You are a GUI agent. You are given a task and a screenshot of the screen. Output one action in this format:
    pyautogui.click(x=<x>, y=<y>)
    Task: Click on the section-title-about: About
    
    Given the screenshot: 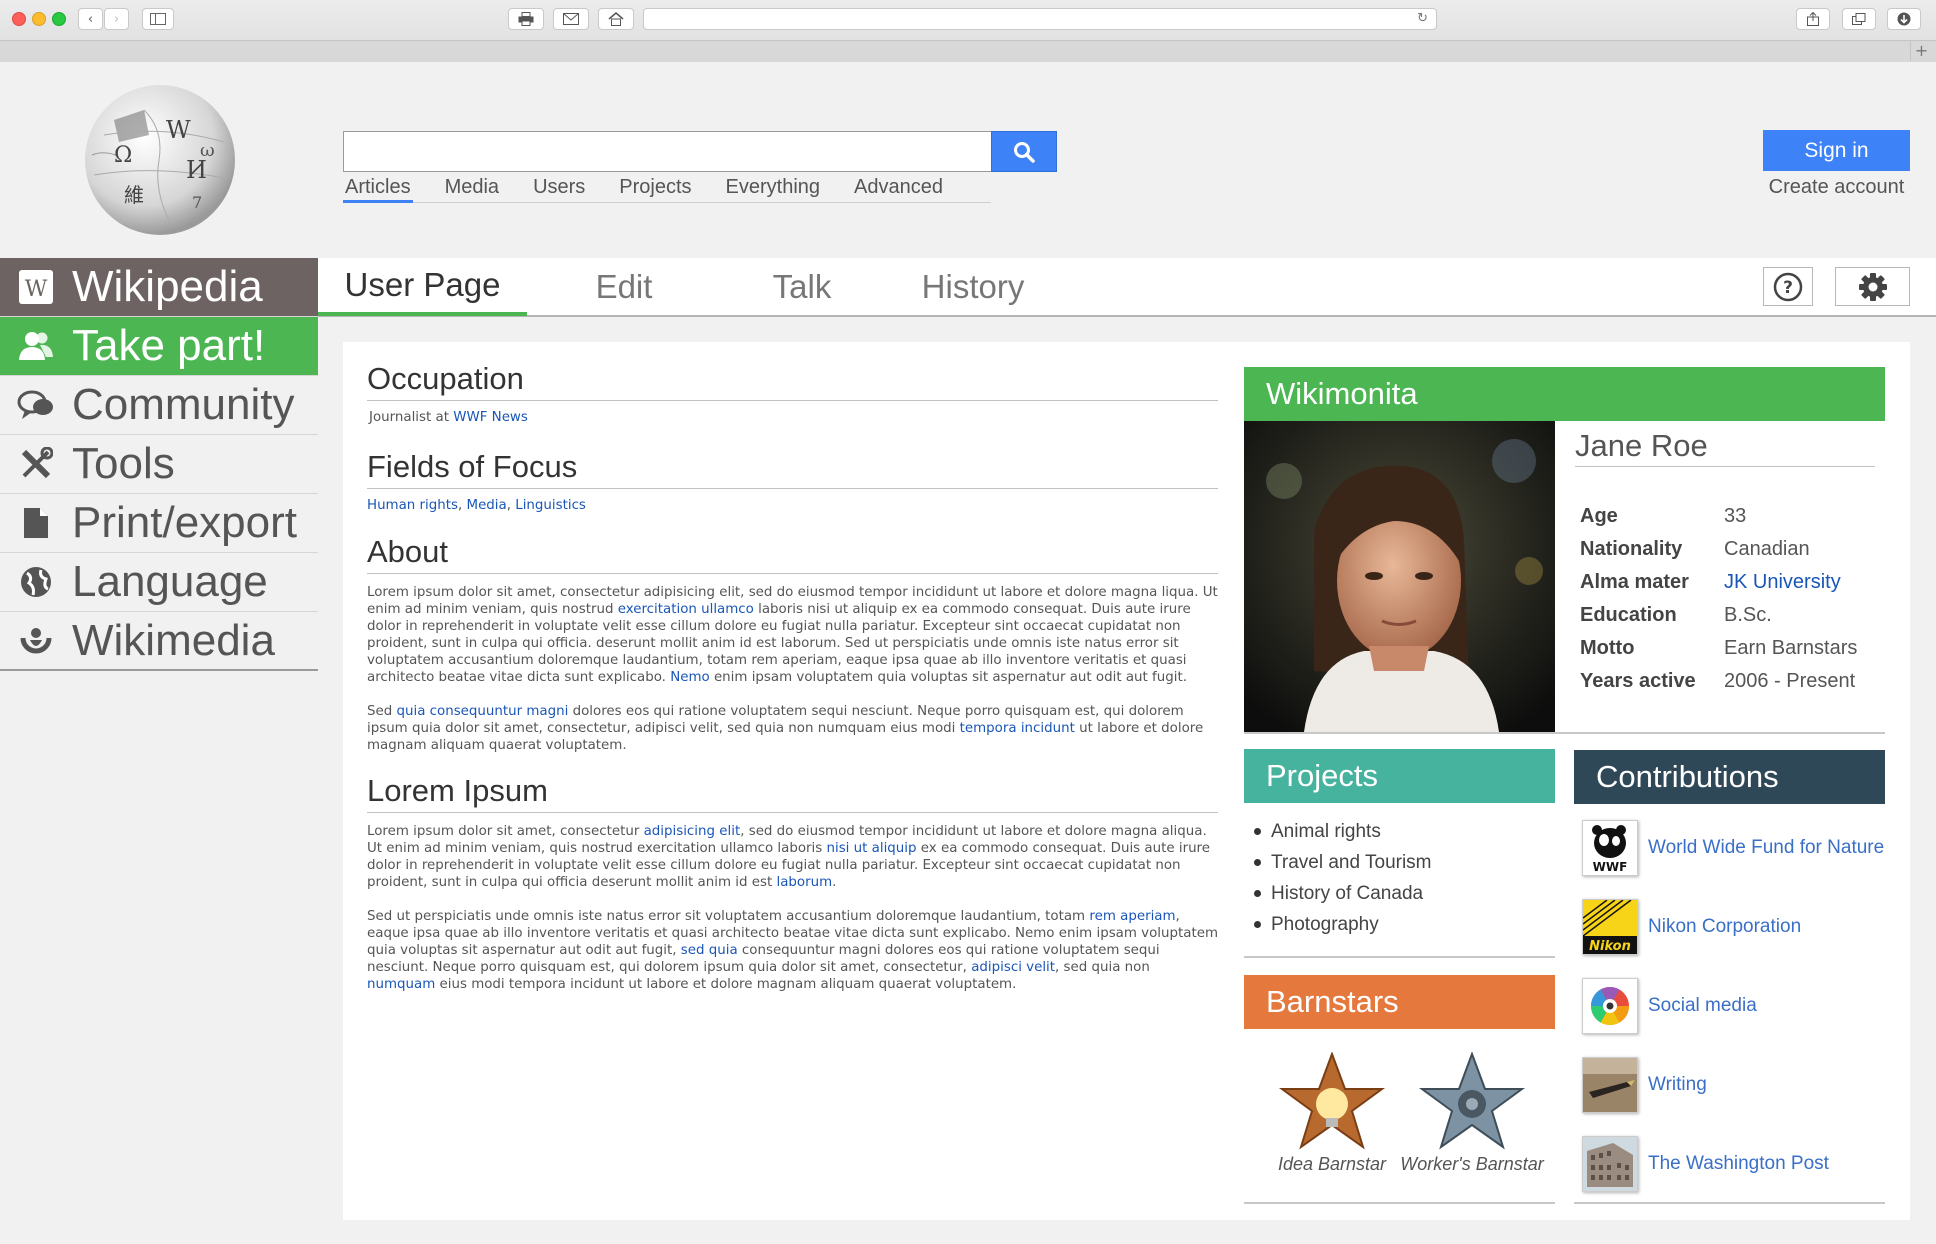 What is the action you would take?
    pyautogui.click(x=792, y=553)
    